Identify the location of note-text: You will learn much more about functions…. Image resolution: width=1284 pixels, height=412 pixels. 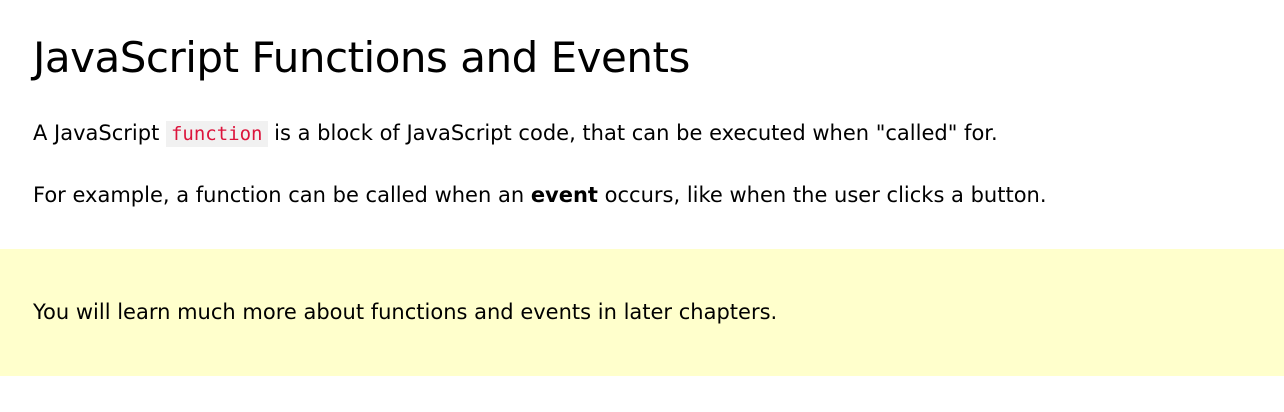
(405, 312).